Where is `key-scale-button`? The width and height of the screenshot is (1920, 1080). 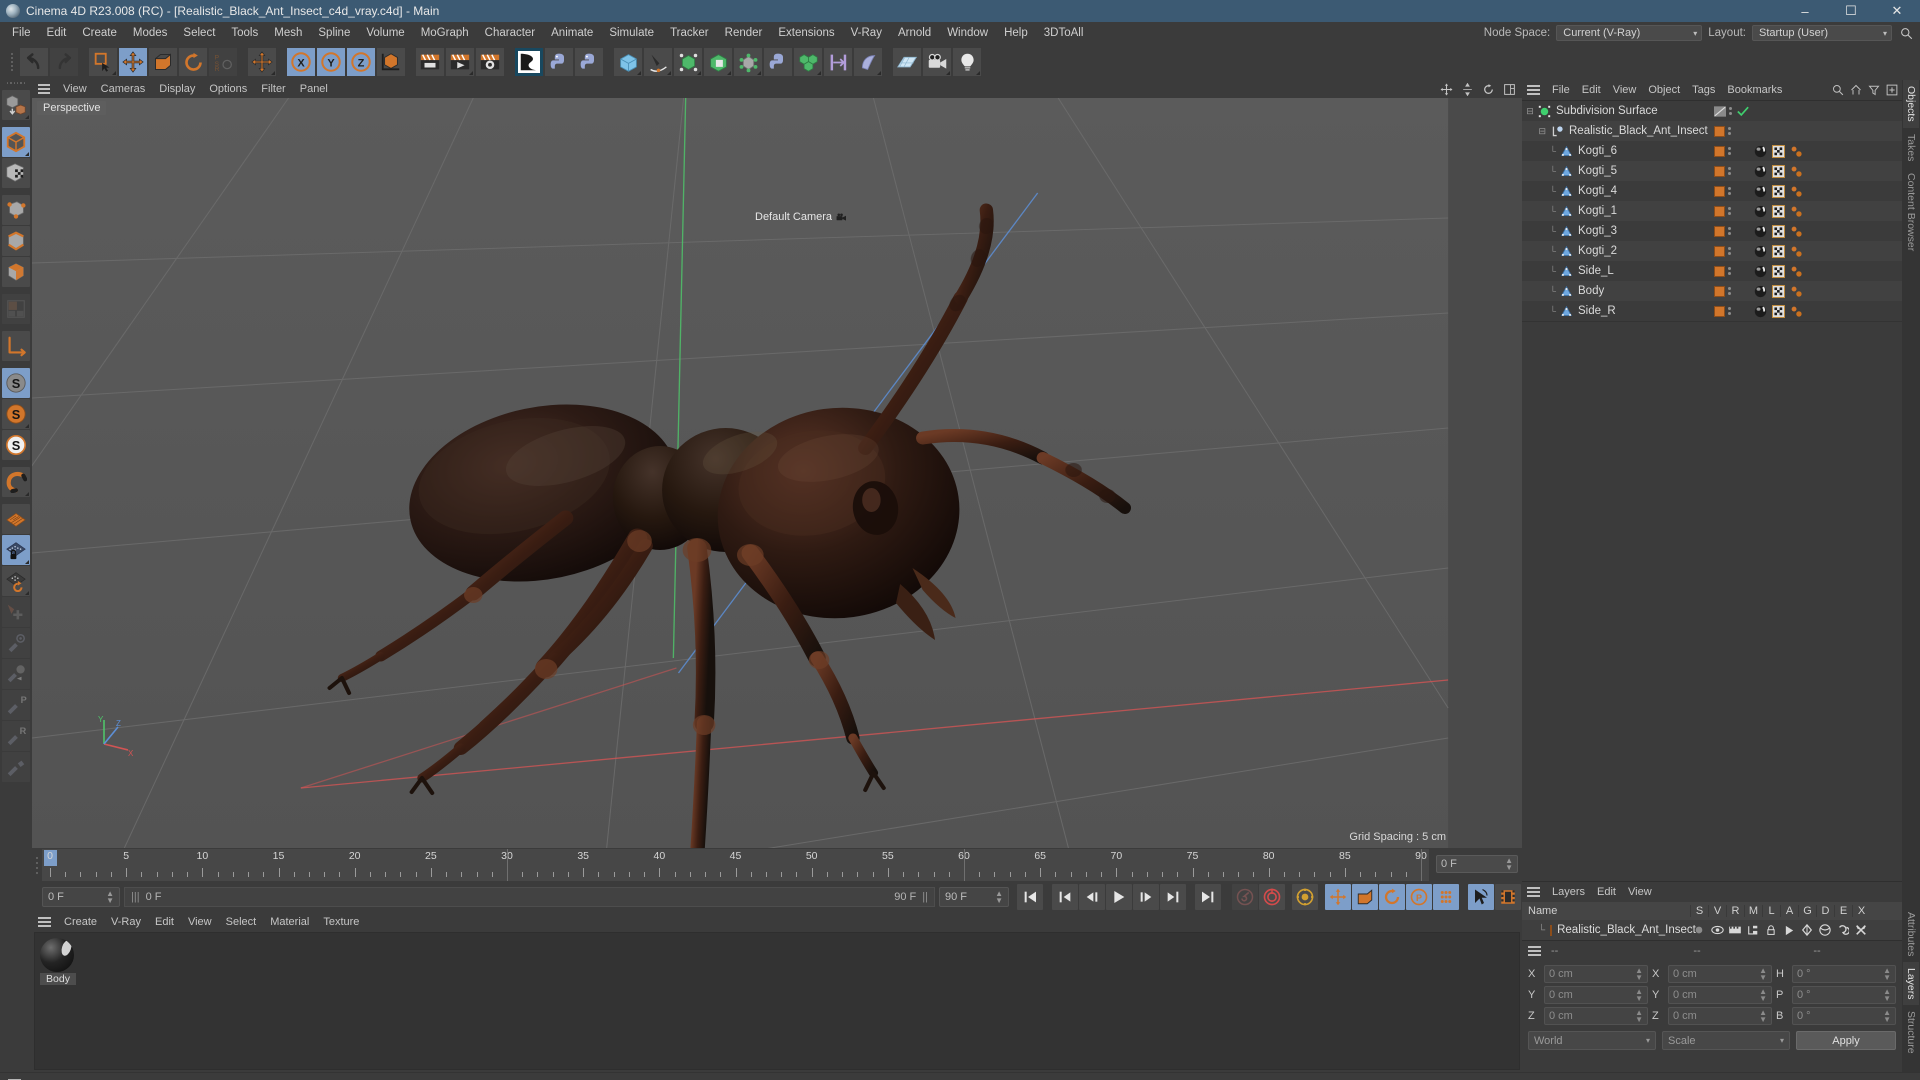 key-scale-button is located at coordinates (1365, 897).